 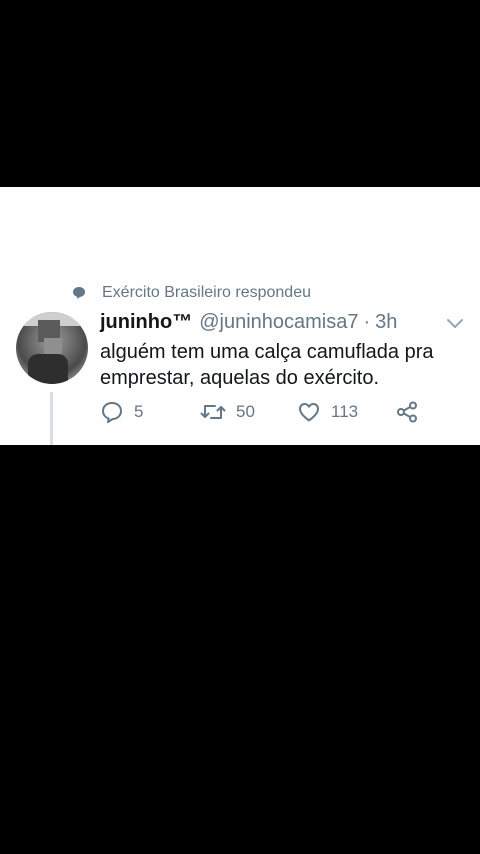 What do you see at coordinates (245, 411) in the screenshot?
I see `retweet-count: 50` at bounding box center [245, 411].